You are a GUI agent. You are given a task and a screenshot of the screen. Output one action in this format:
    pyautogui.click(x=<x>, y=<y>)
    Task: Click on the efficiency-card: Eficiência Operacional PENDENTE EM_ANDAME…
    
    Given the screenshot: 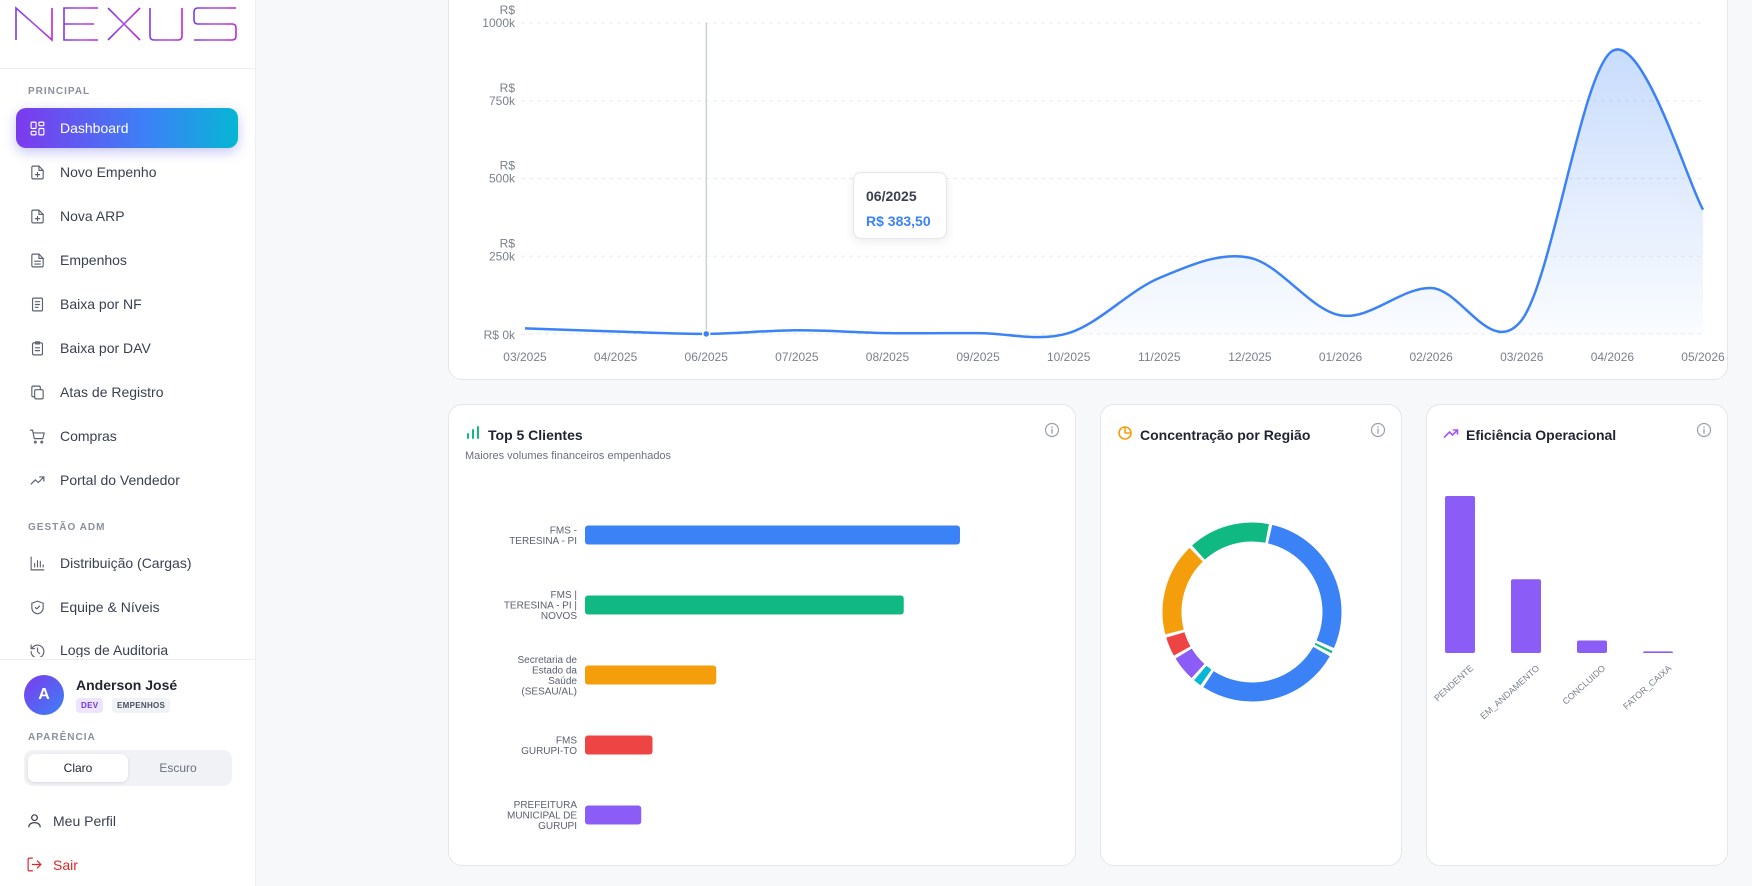 What is the action you would take?
    pyautogui.click(x=1577, y=635)
    